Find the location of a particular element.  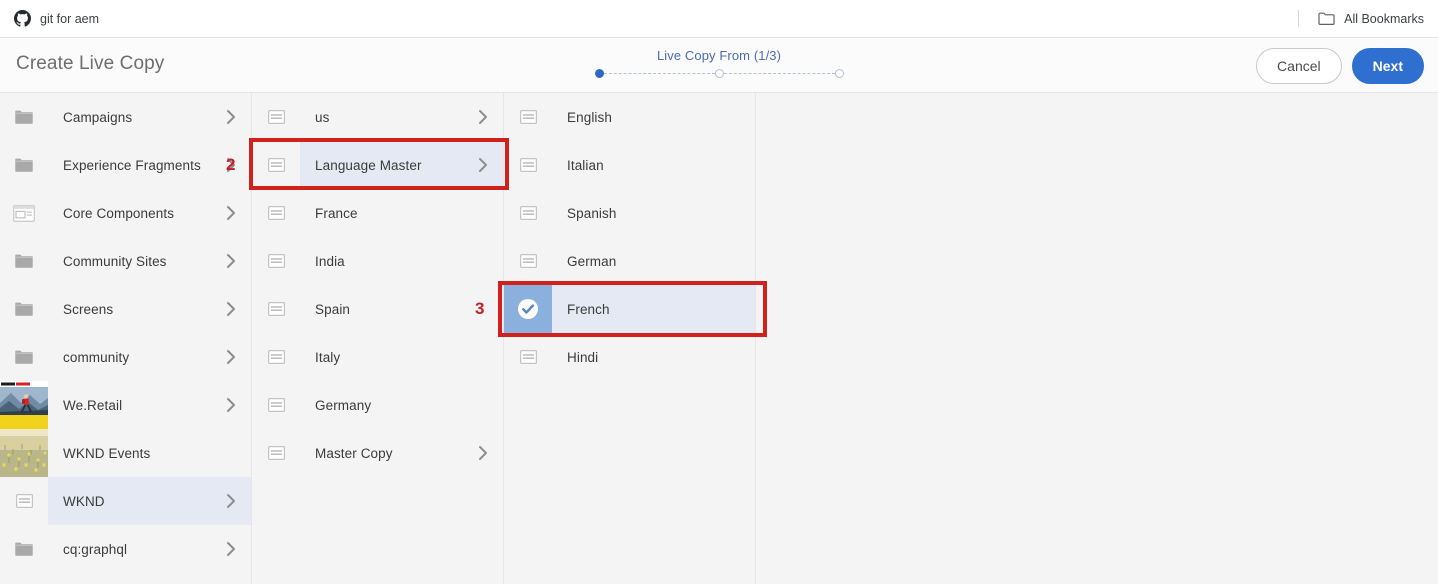

all-bookmarks-group: All Bookmarks is located at coordinates (1368, 18).